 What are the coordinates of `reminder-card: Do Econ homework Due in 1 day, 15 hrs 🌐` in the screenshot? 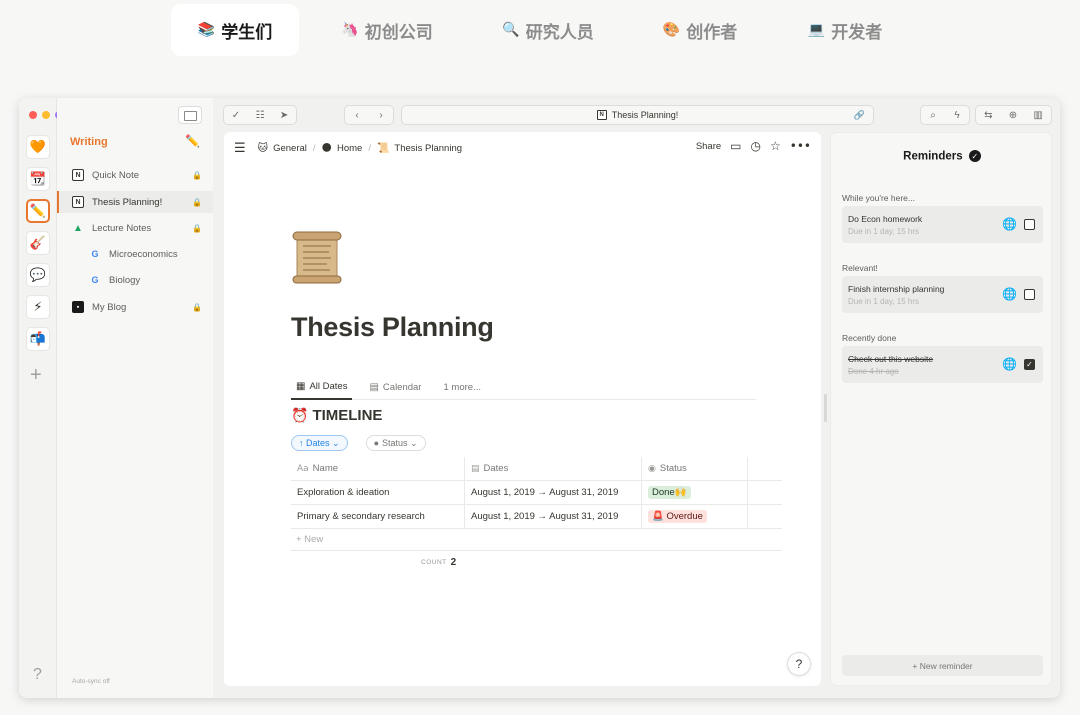 It's located at (942, 224).